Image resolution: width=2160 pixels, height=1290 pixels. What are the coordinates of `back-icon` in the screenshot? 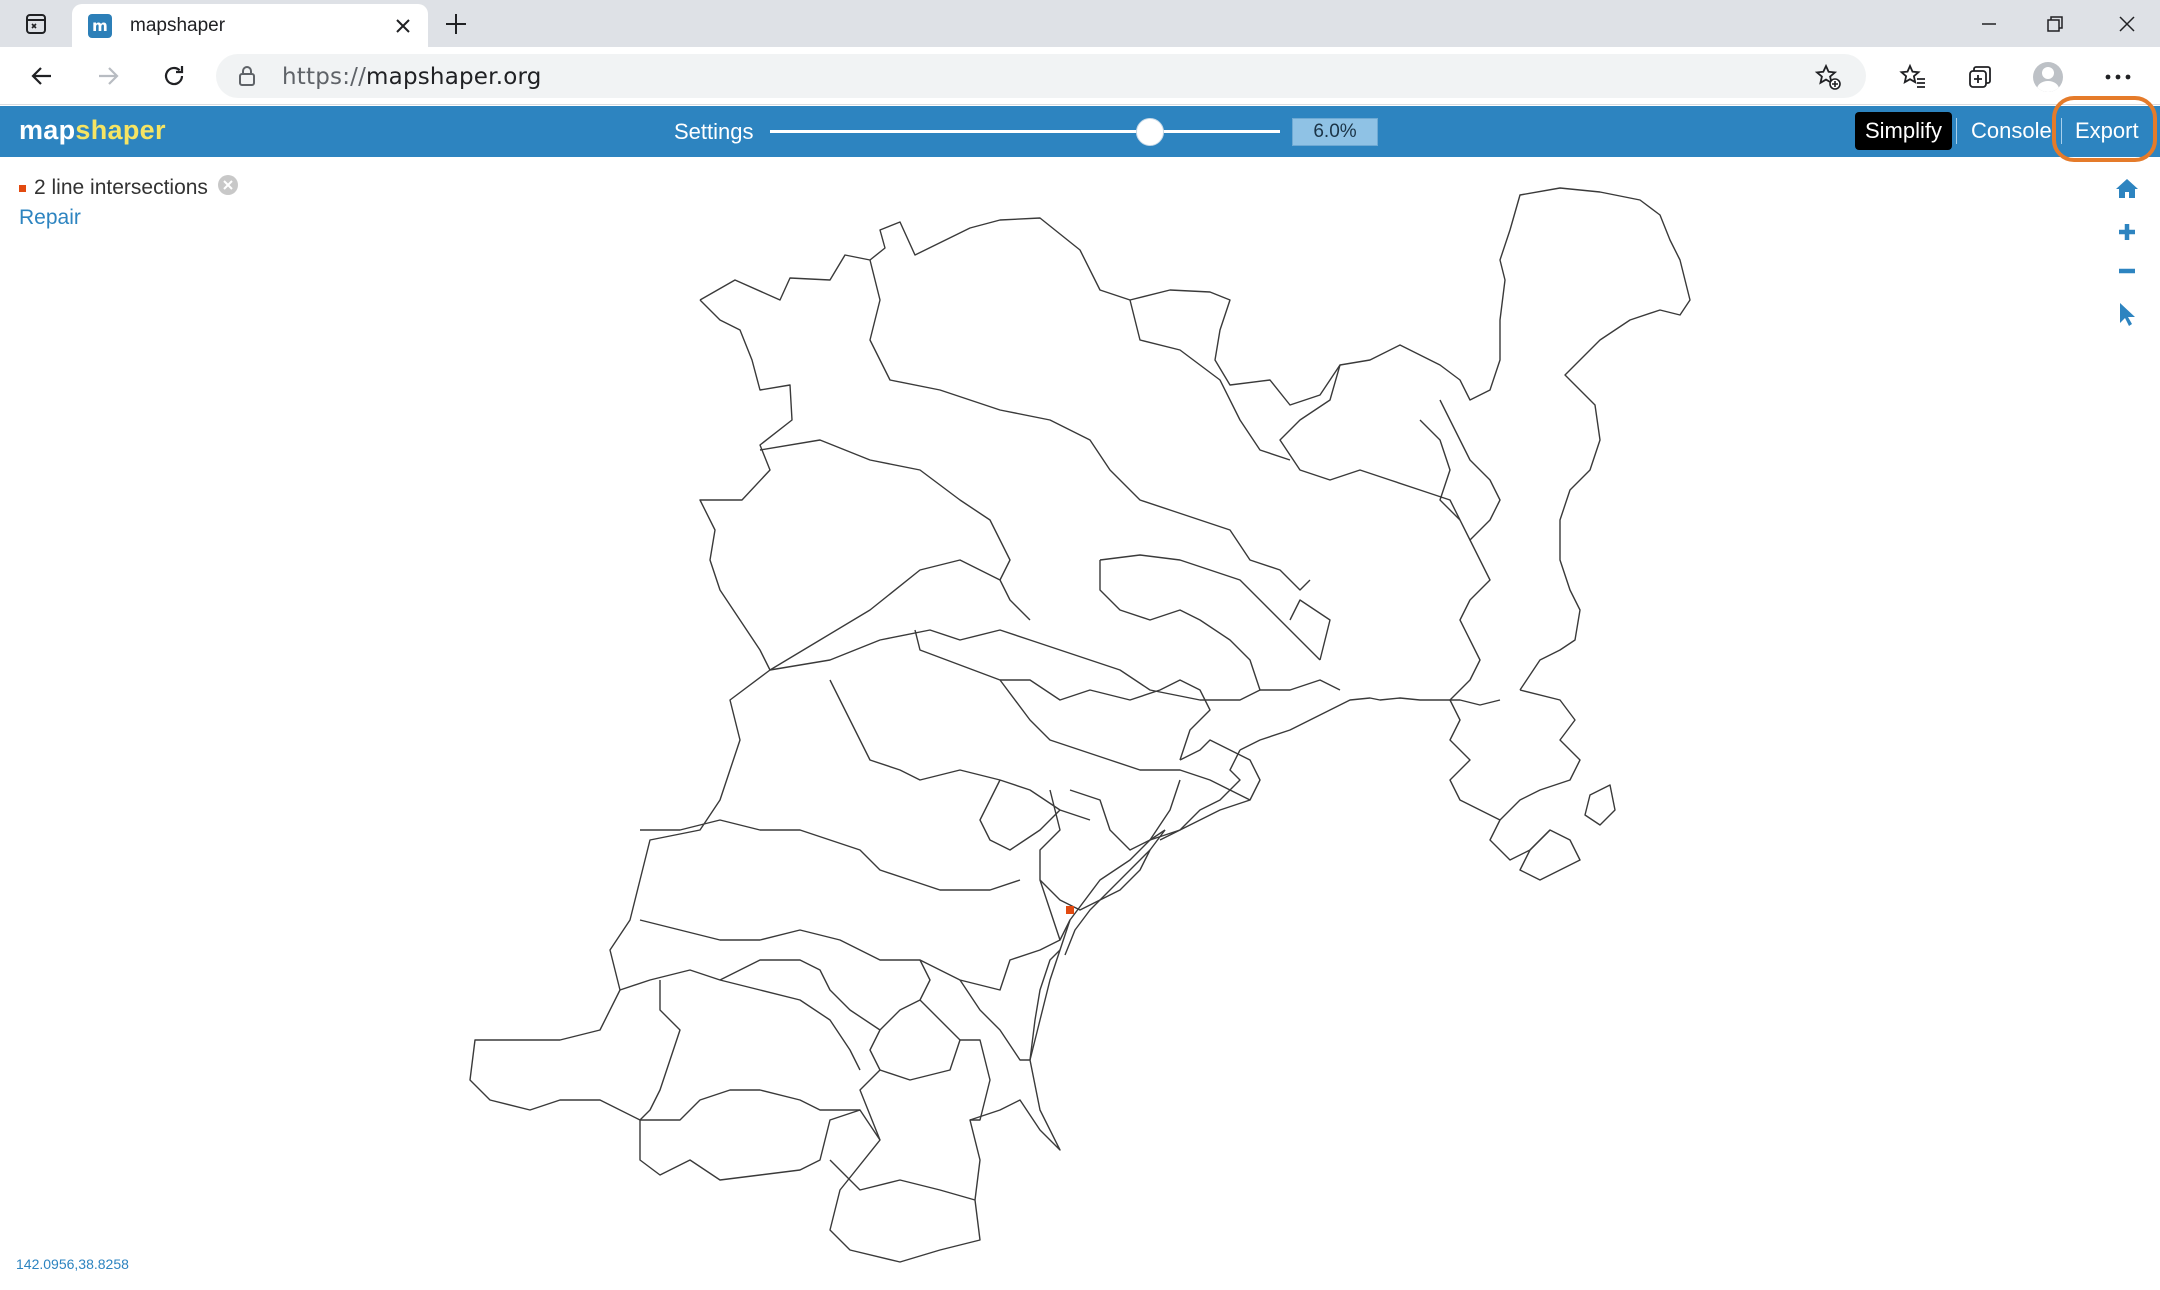 It's located at (42, 76).